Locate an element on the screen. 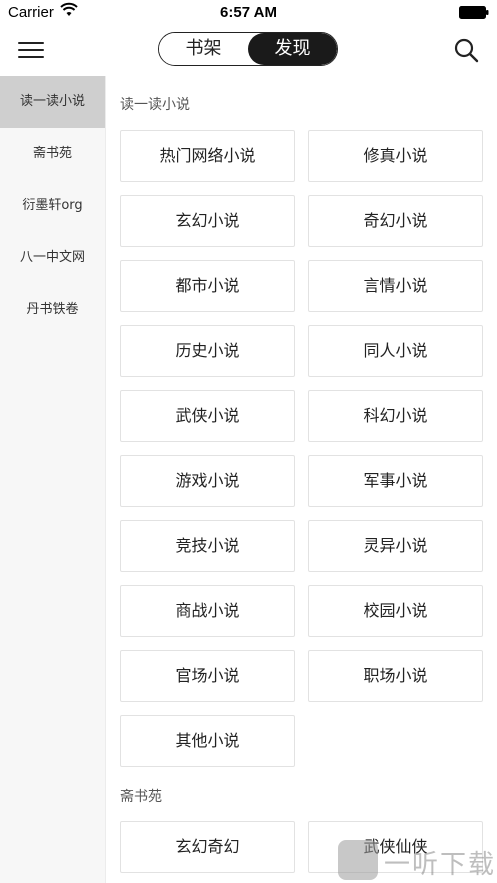  category-button: 军事小说 is located at coordinates (395, 481).